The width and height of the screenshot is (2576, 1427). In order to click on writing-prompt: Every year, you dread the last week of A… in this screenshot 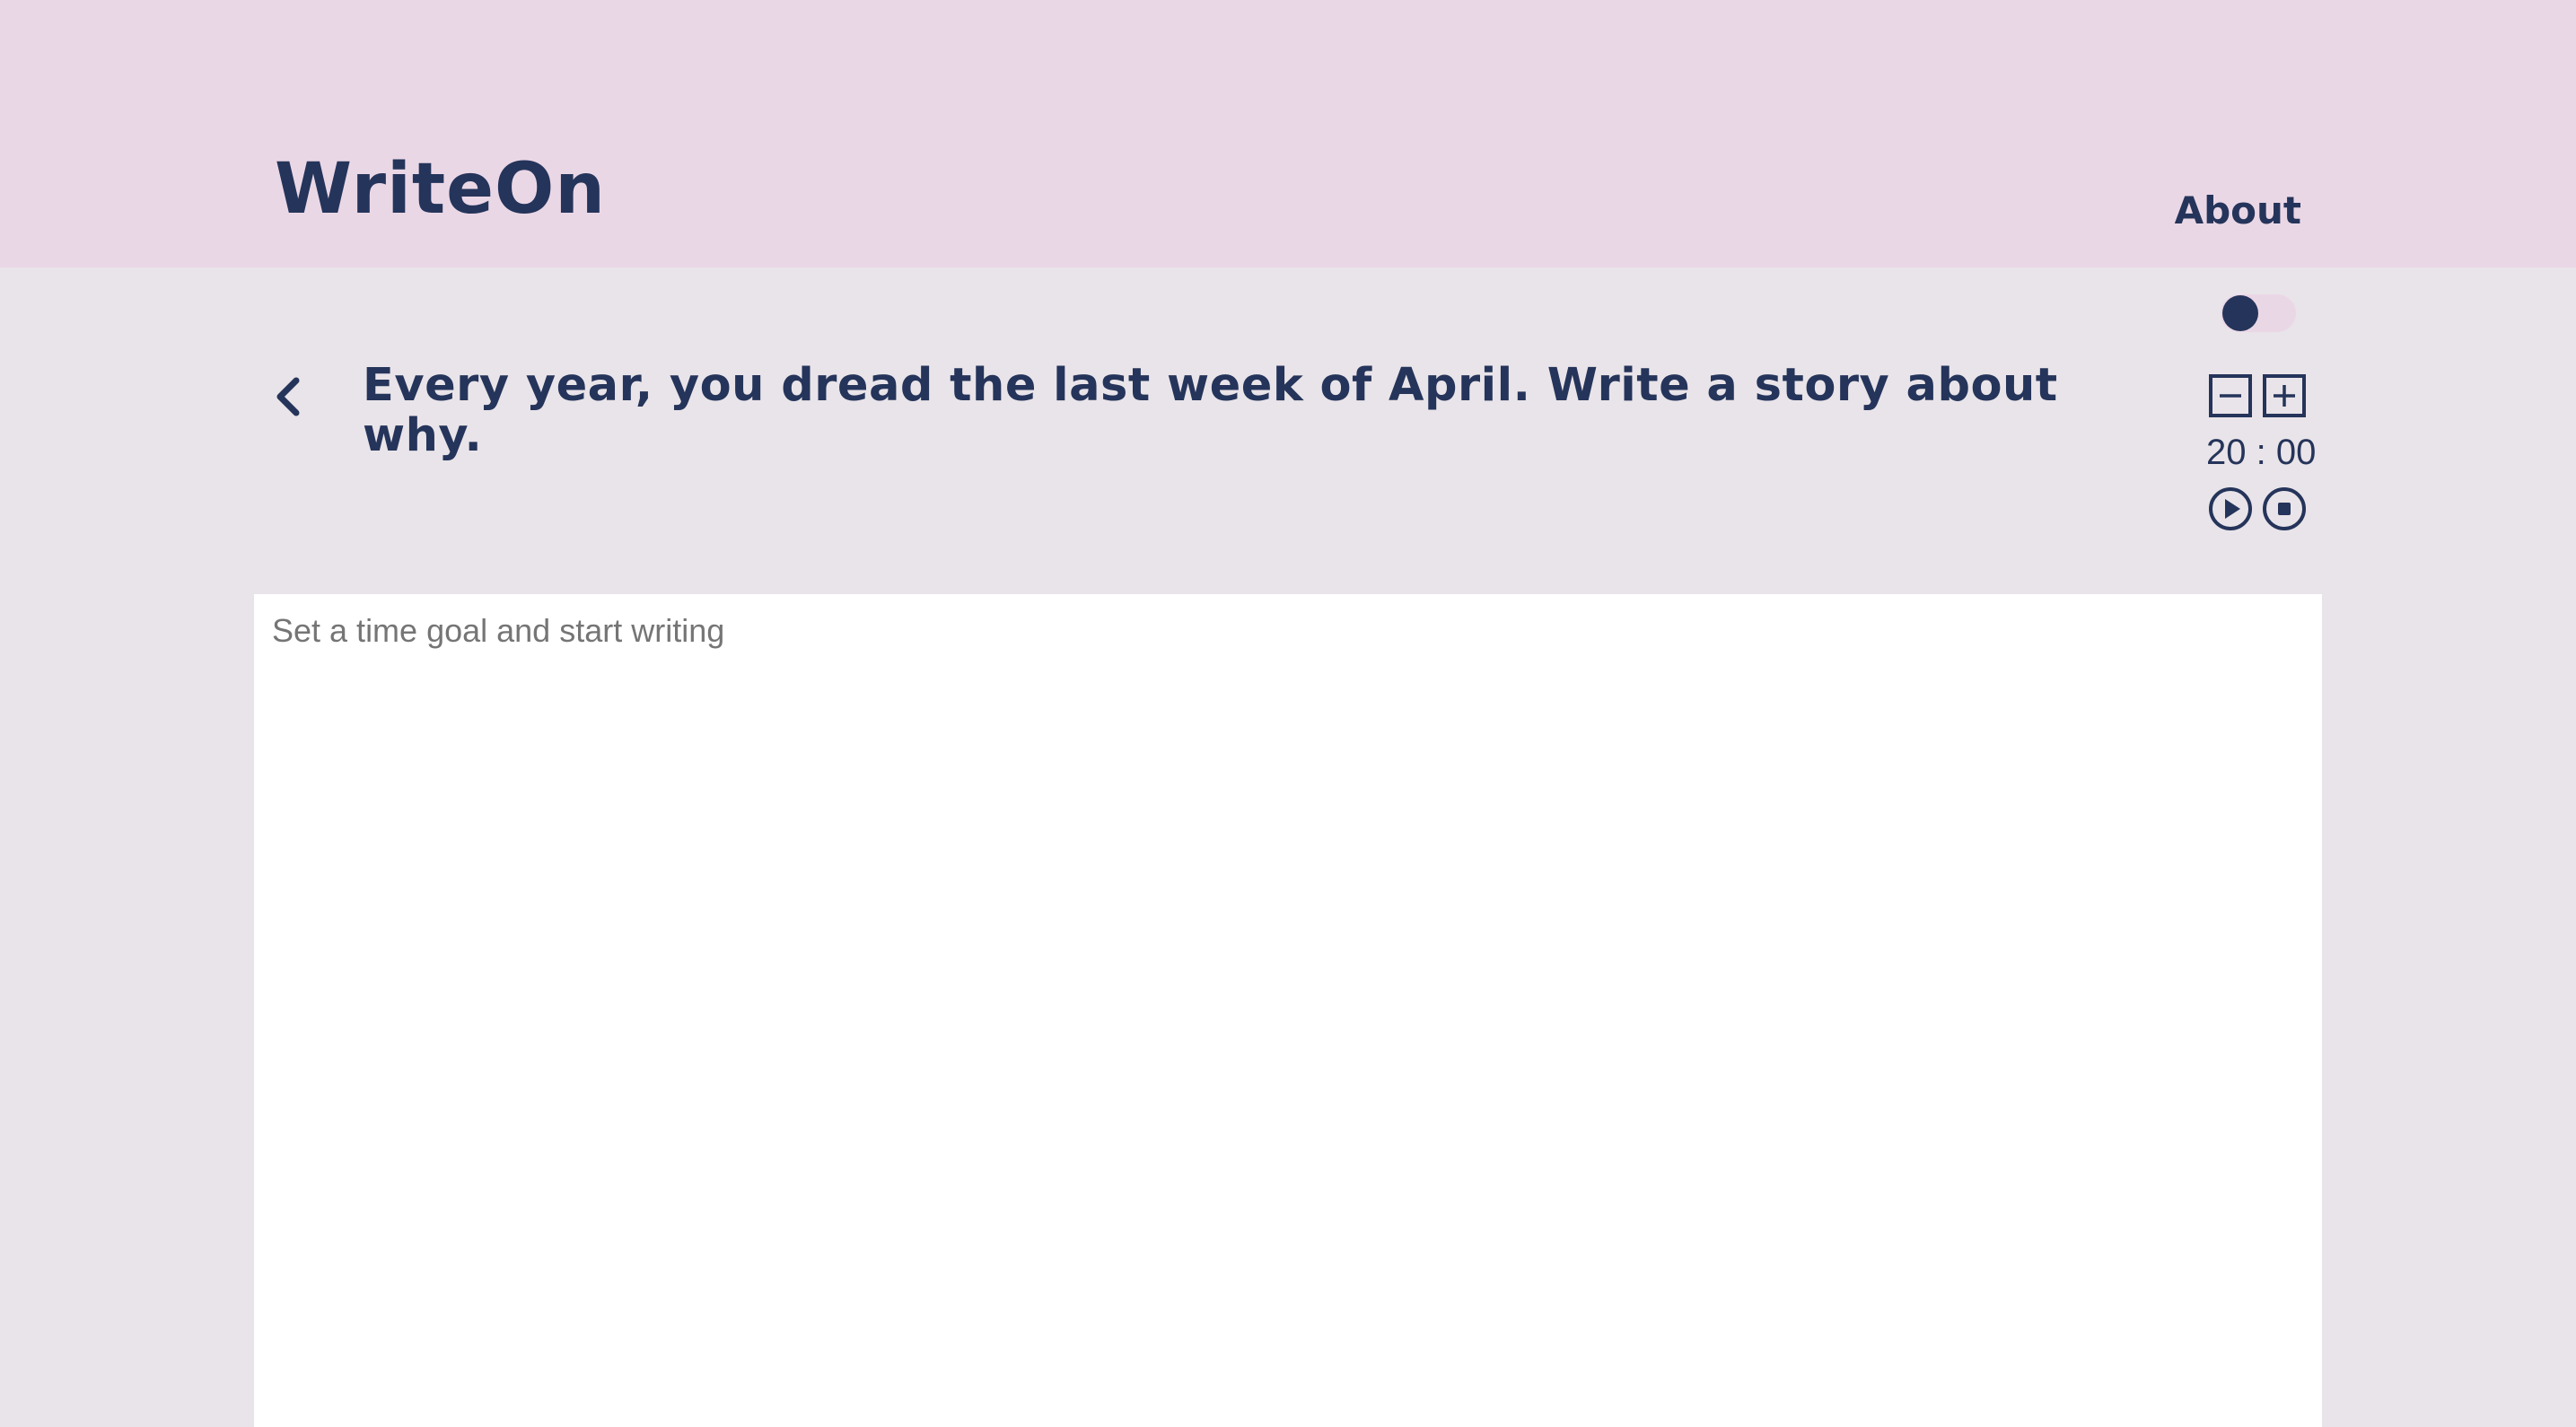, I will do `click(1210, 411)`.